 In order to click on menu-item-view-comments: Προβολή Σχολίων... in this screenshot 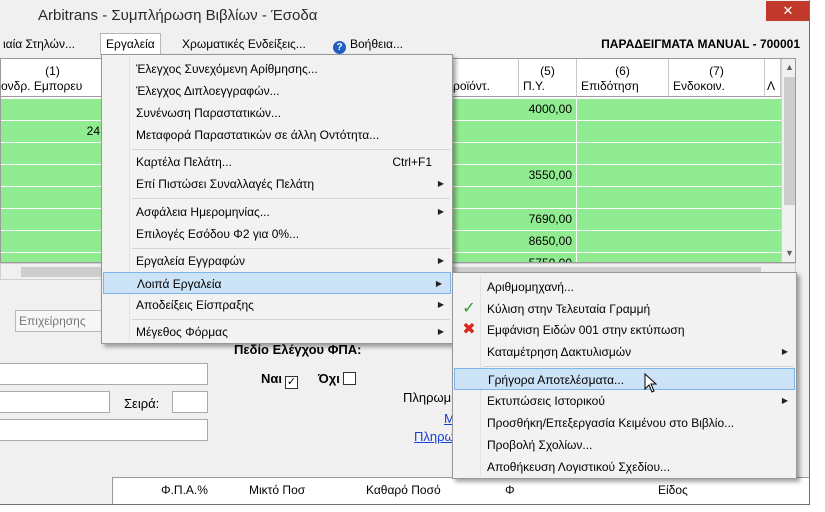, I will do `click(624, 445)`.